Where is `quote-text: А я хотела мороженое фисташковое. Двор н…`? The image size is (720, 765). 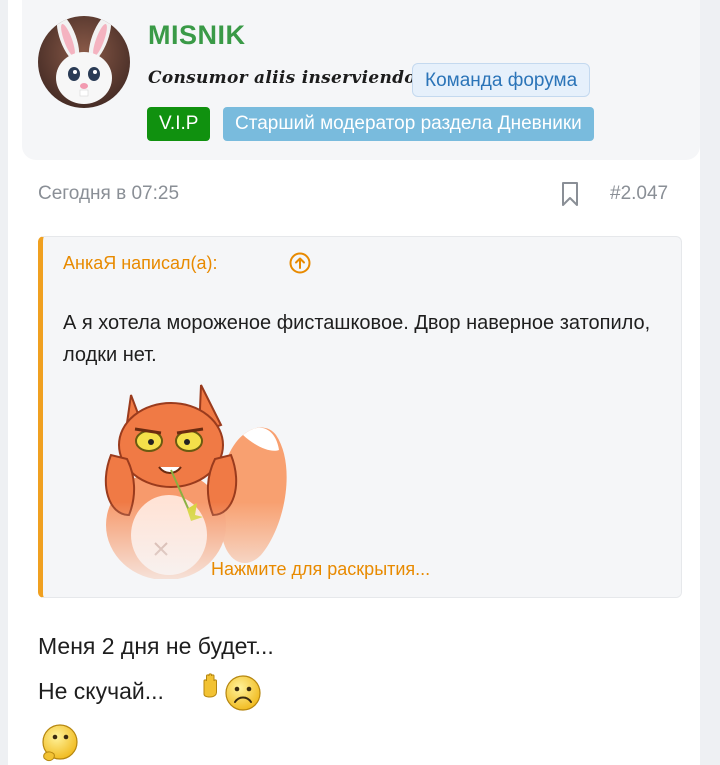 quote-text: А я хотела мороженое фисташковое. Двор н… is located at coordinates (357, 339).